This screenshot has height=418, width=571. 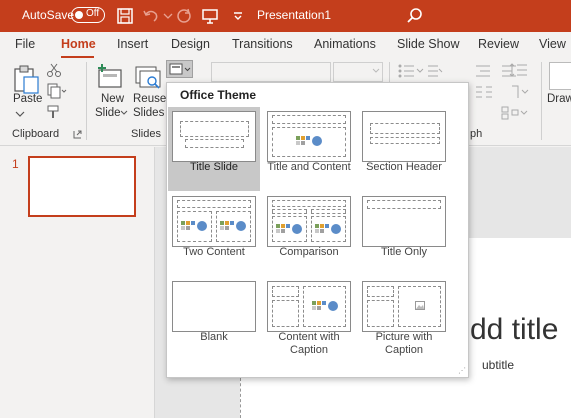 I want to click on reuse-slides-icon, so click(x=149, y=78).